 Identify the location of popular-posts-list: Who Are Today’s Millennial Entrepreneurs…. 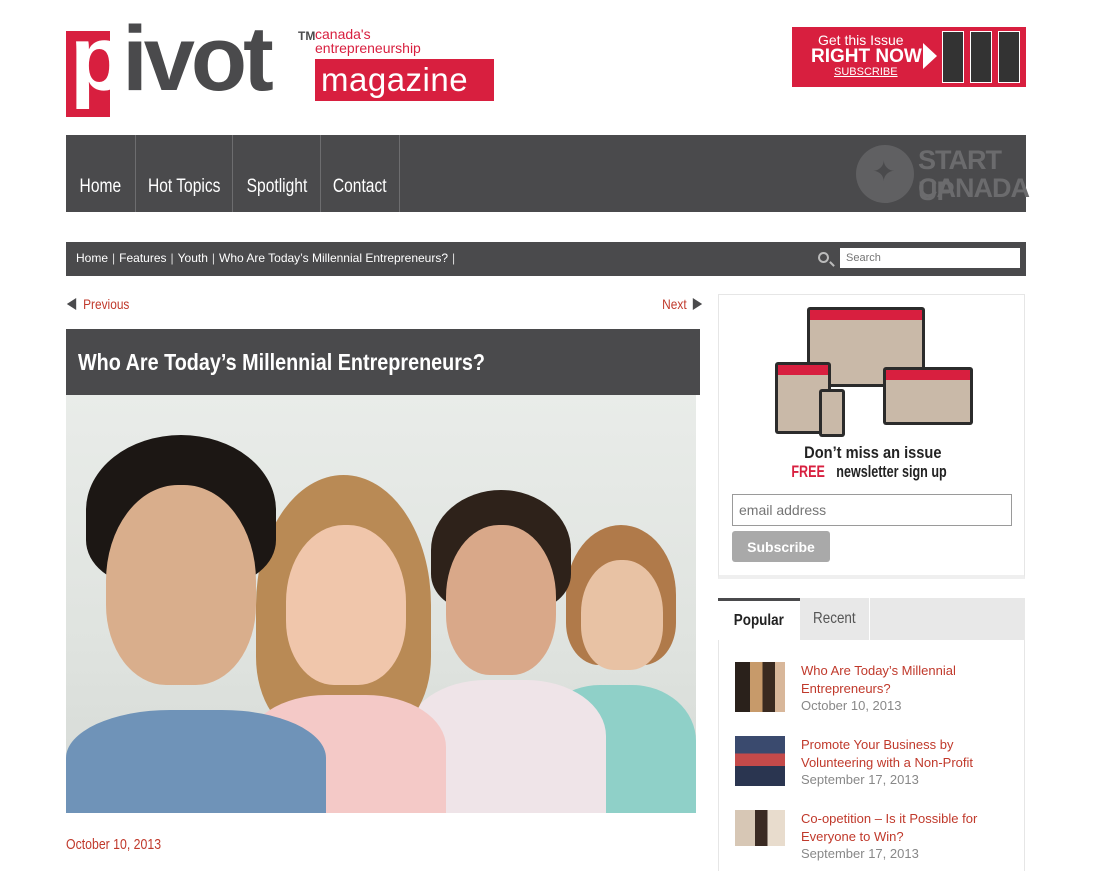
(871, 755).